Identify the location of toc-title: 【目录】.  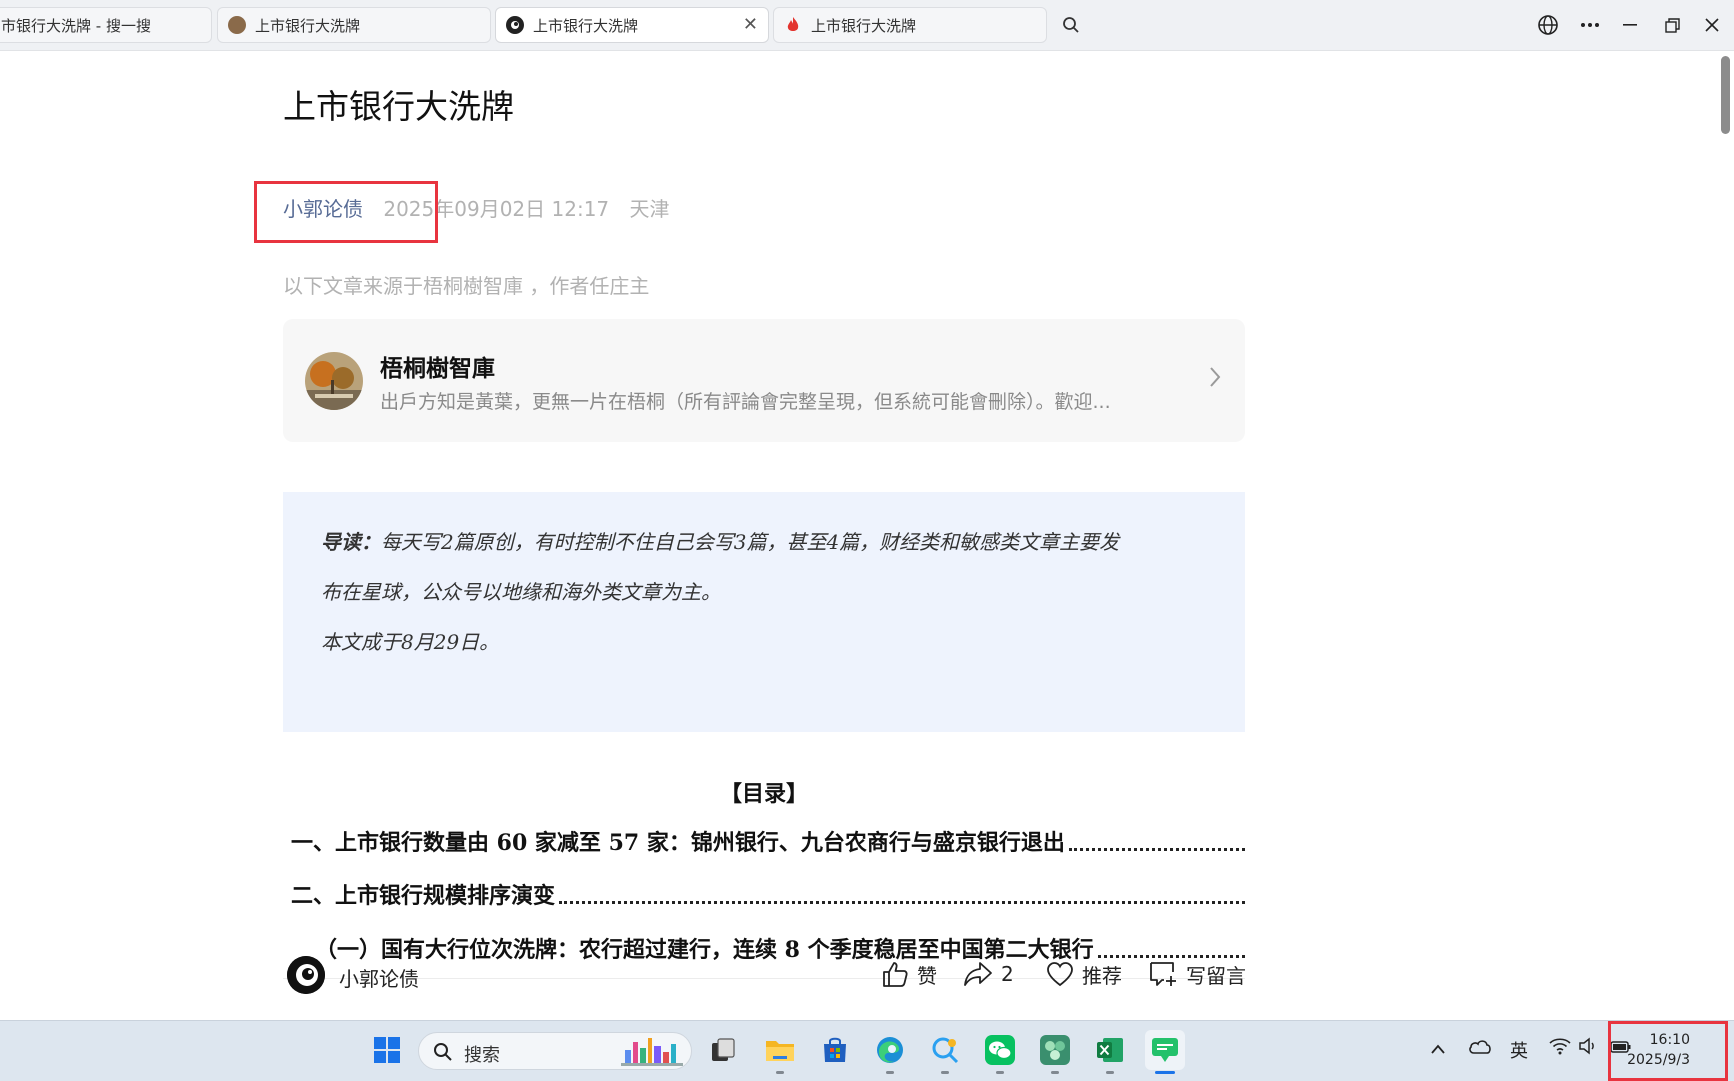
(763, 794).